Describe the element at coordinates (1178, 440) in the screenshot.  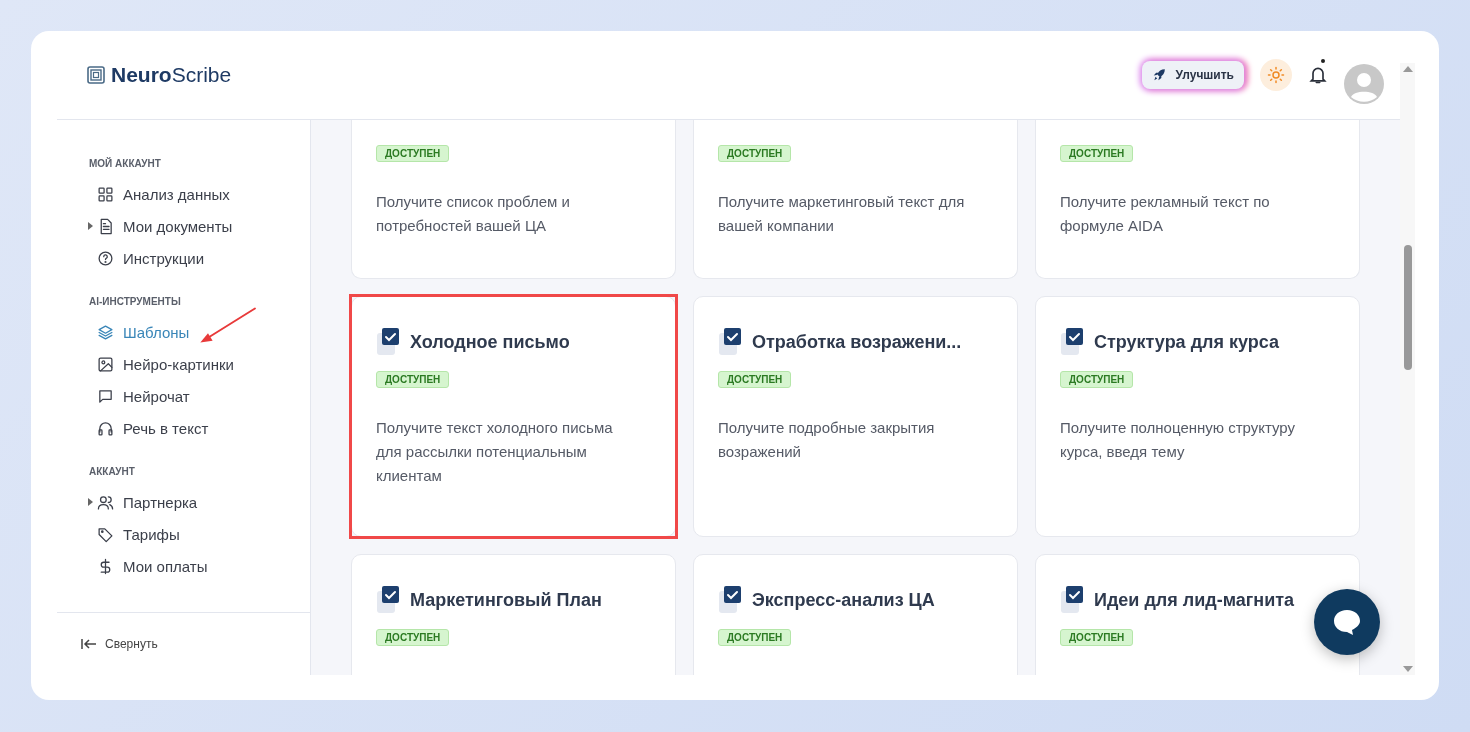
I see `card-description: Получите полноценную структуру курса, введя тему` at that location.